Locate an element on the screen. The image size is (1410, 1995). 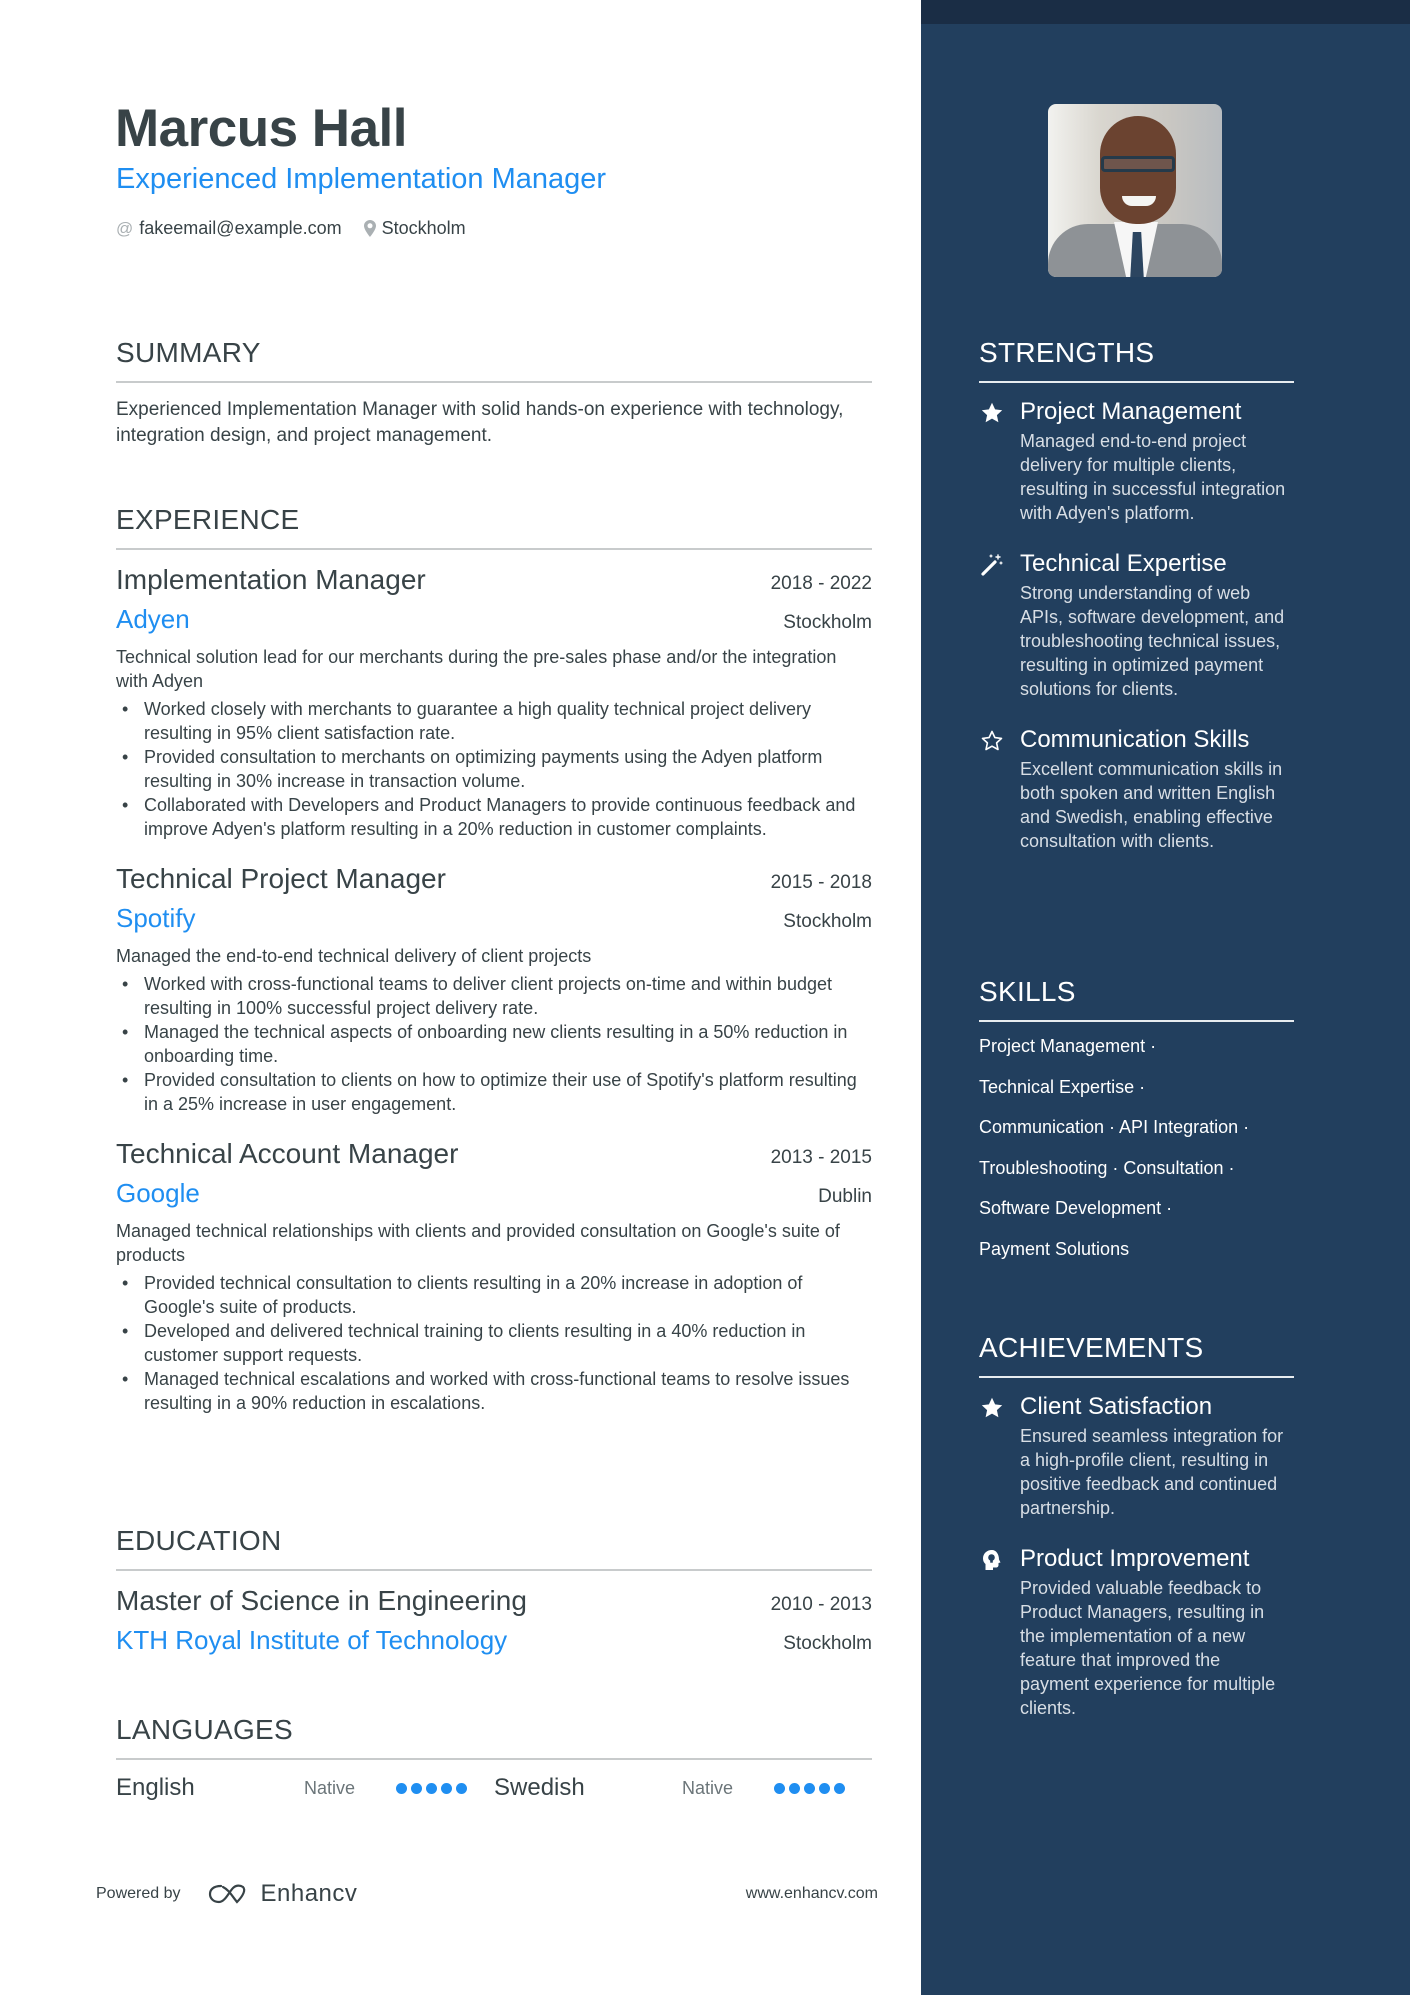
school: KTH Royal Institute of Technology is located at coordinates (312, 1640).